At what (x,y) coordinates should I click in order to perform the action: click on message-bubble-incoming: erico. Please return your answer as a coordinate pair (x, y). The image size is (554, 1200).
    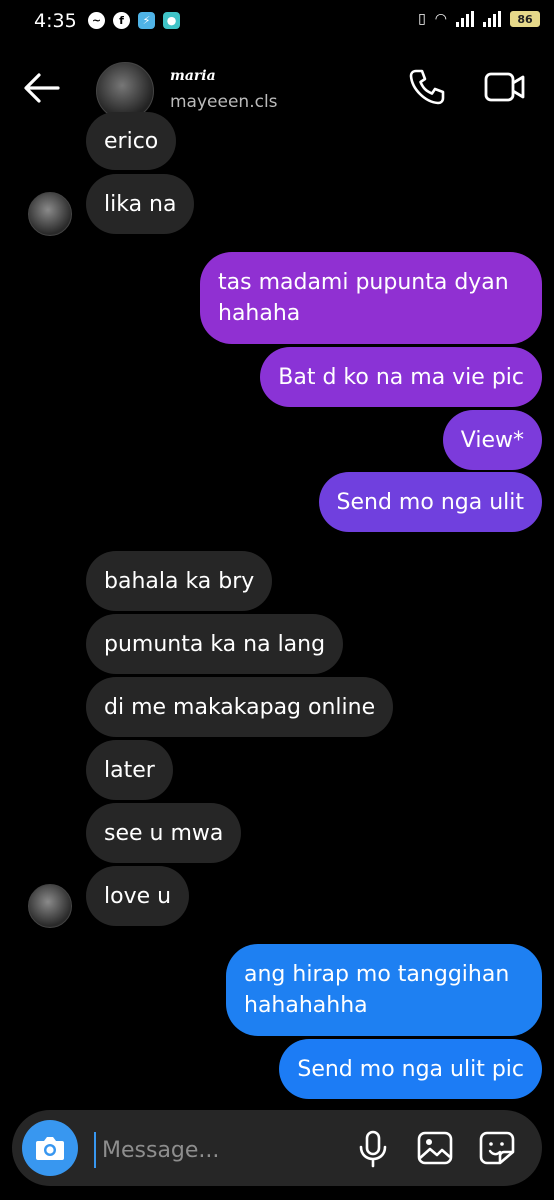
    Looking at the image, I should click on (131, 141).